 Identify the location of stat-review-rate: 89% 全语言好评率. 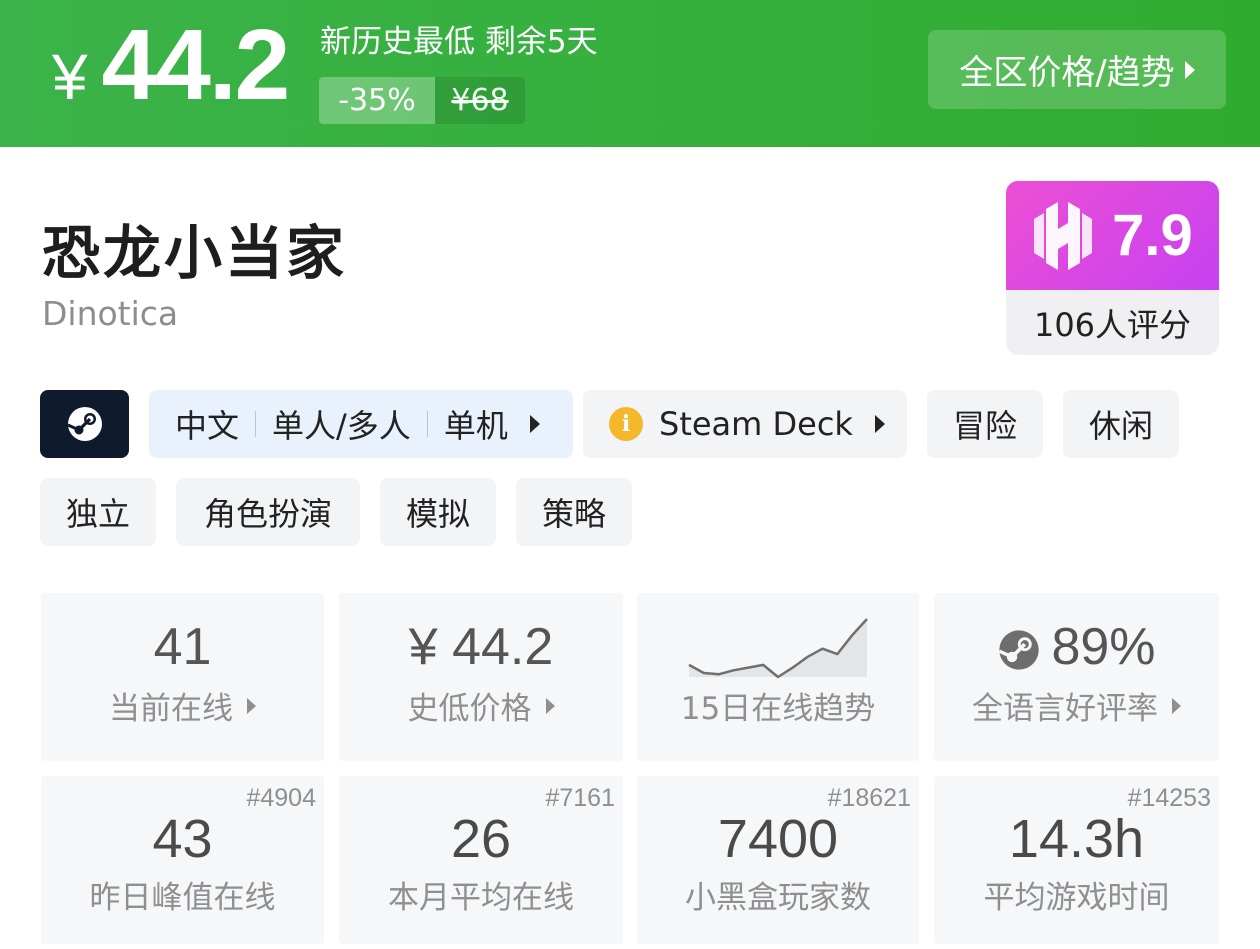
(1076, 677).